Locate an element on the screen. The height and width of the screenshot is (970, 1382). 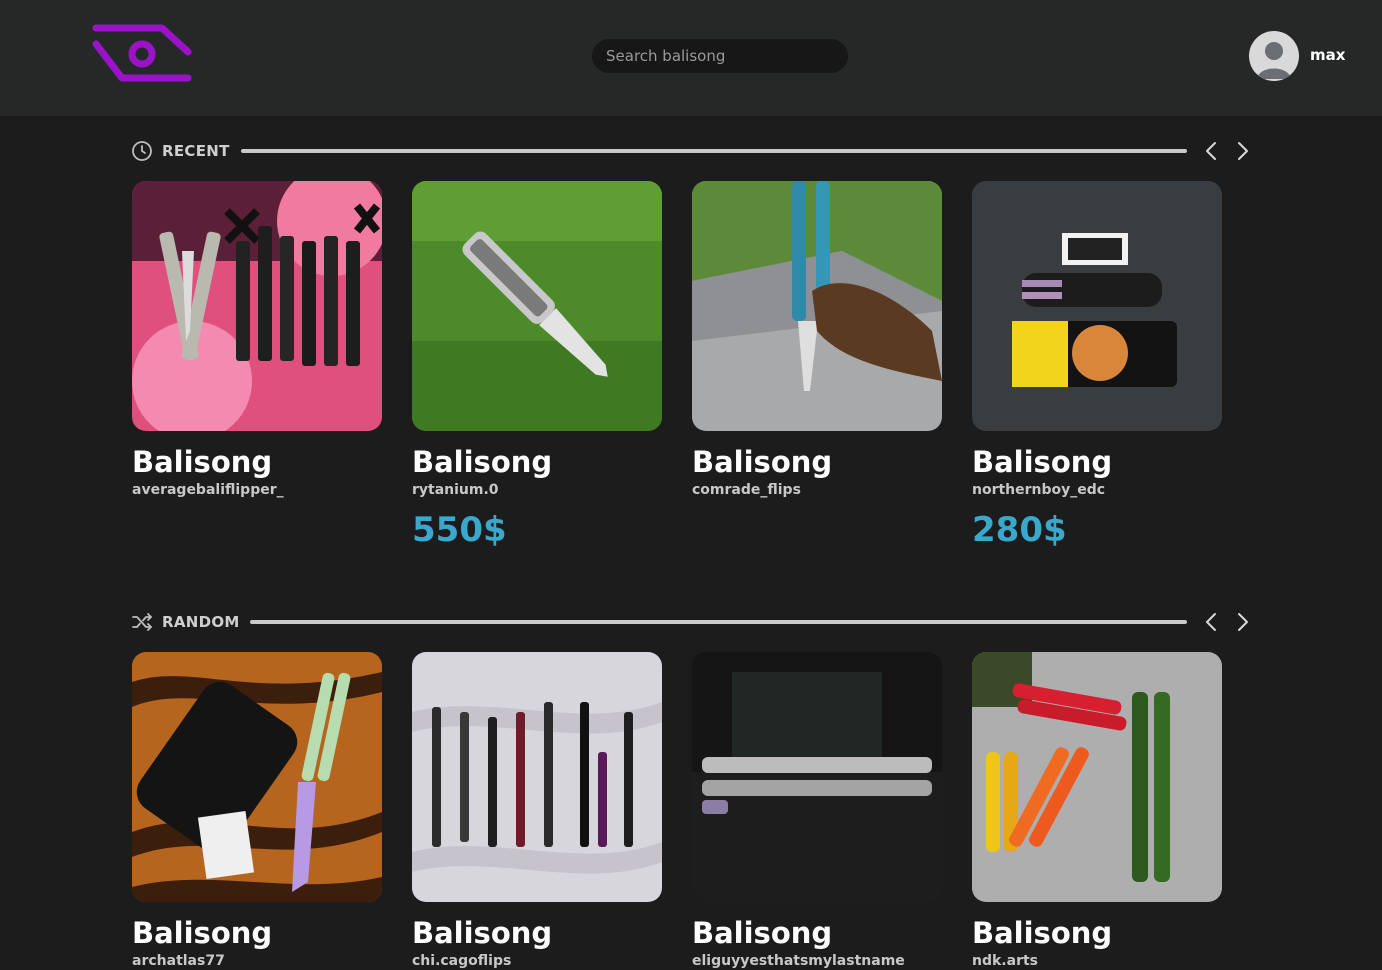
listing-card: Balisong chi.cagoflips is located at coordinates (537, 810).